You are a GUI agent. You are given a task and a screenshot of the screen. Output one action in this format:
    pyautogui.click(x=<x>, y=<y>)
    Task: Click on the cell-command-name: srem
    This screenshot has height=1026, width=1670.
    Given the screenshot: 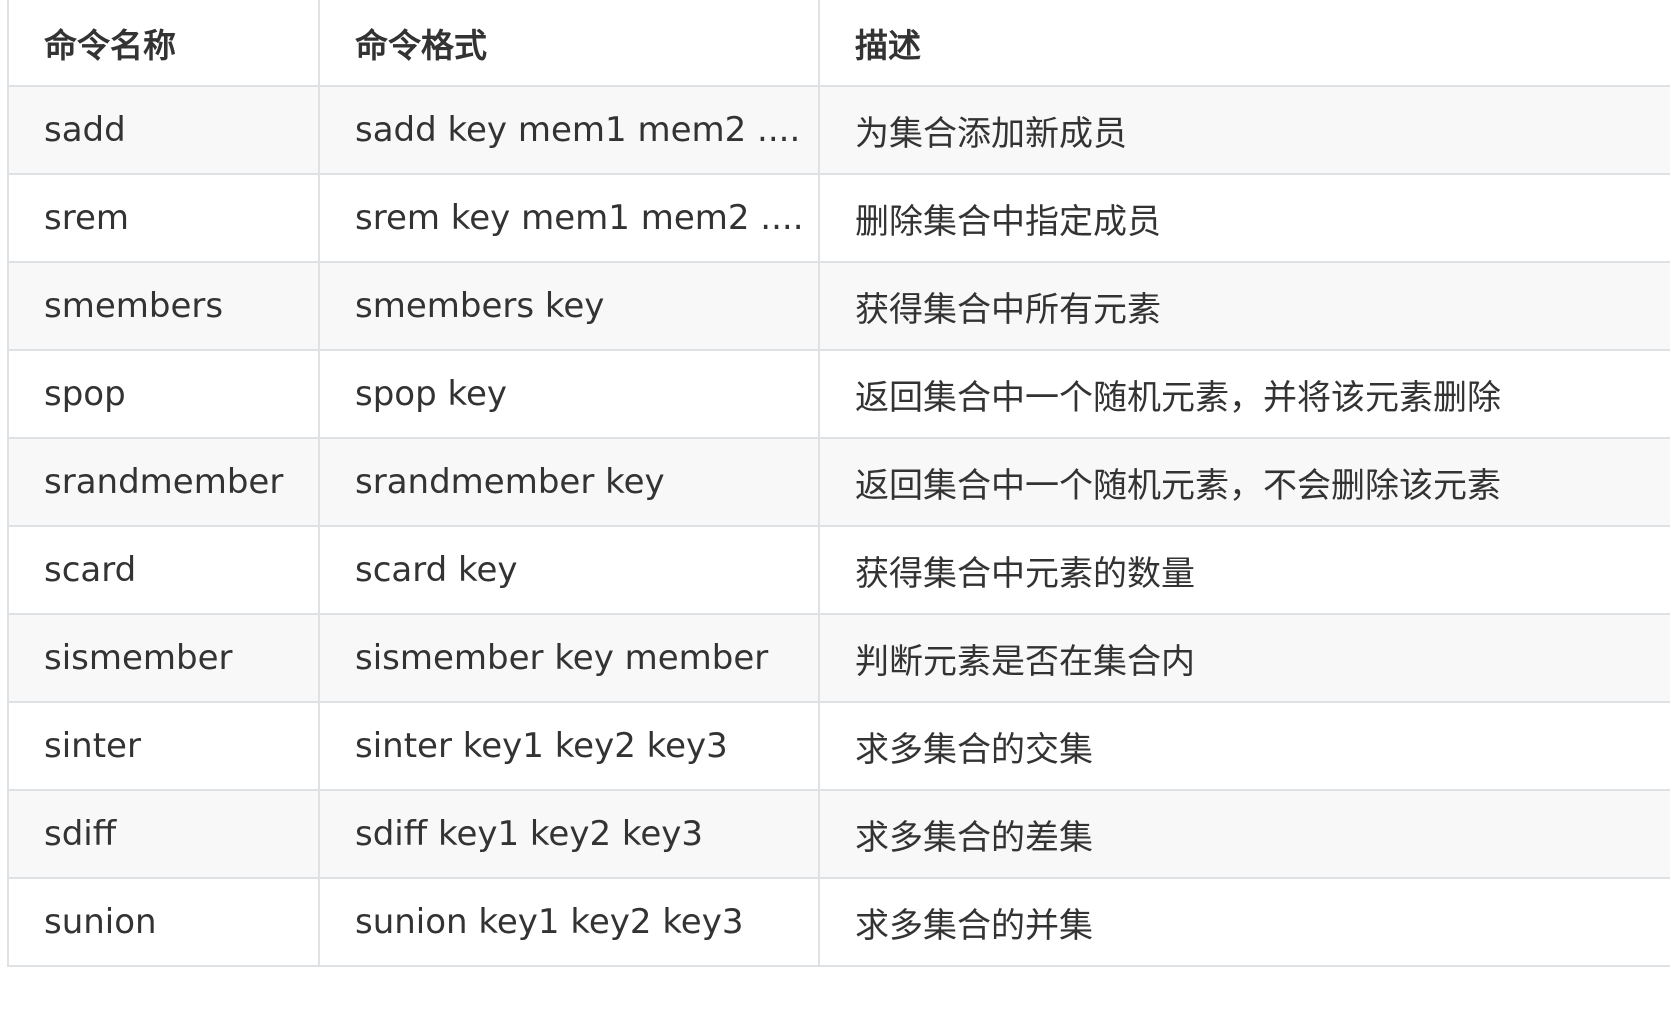 What is the action you would take?
    pyautogui.click(x=163, y=218)
    